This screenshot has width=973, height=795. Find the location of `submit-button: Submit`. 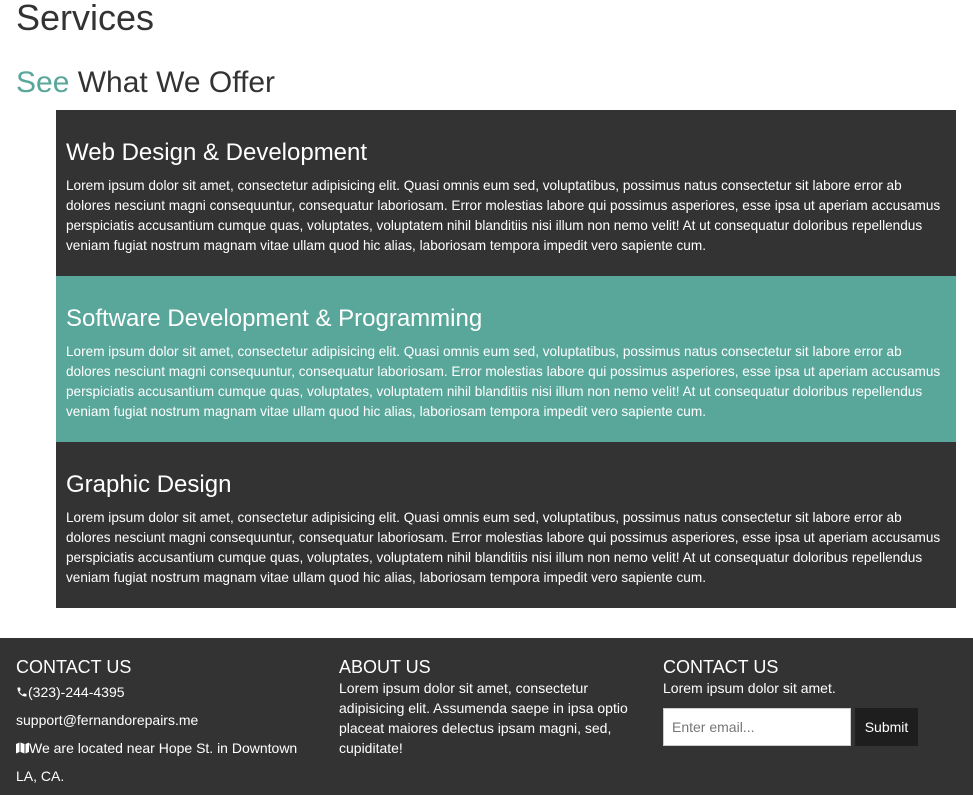

submit-button: Submit is located at coordinates (886, 727).